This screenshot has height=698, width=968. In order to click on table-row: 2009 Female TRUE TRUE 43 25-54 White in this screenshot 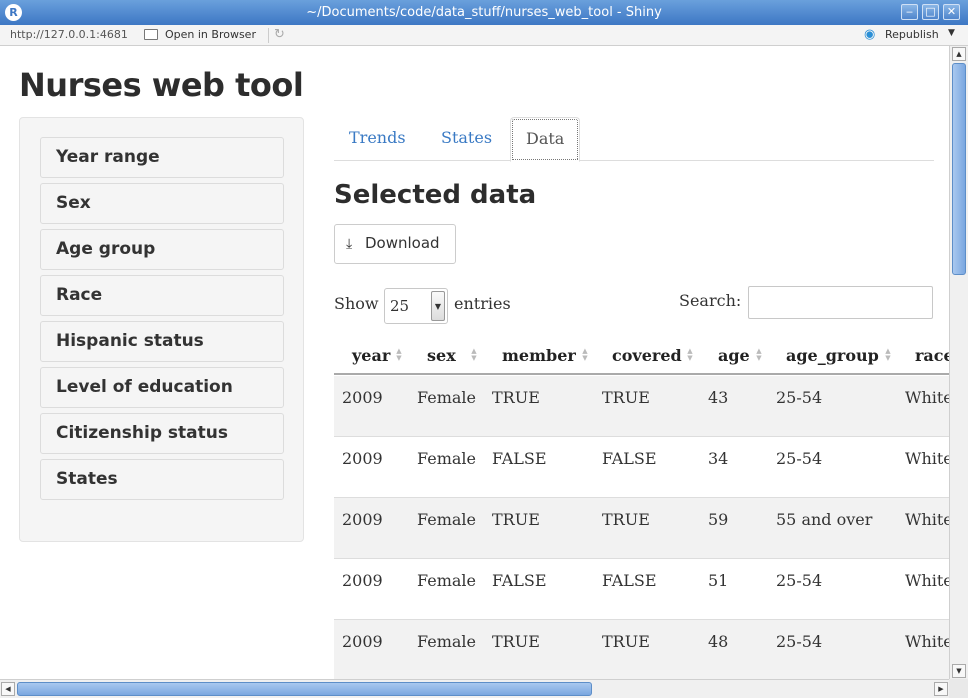, I will do `click(641, 406)`.